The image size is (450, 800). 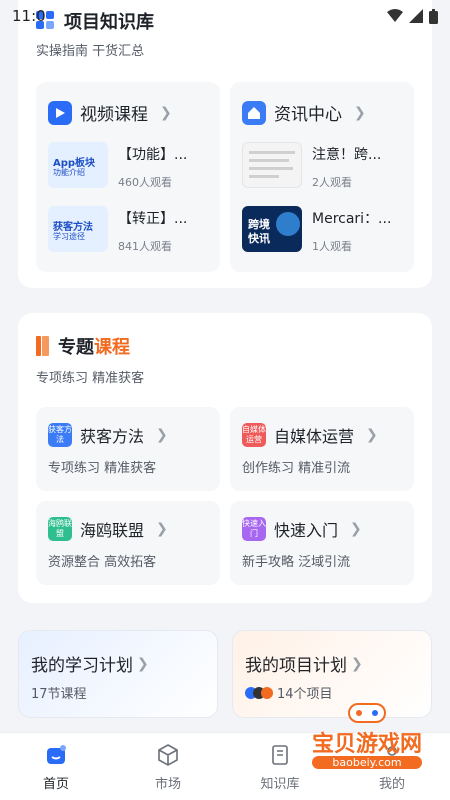 I want to click on topic-subtitle: 创作练习 精准引流, so click(x=296, y=468).